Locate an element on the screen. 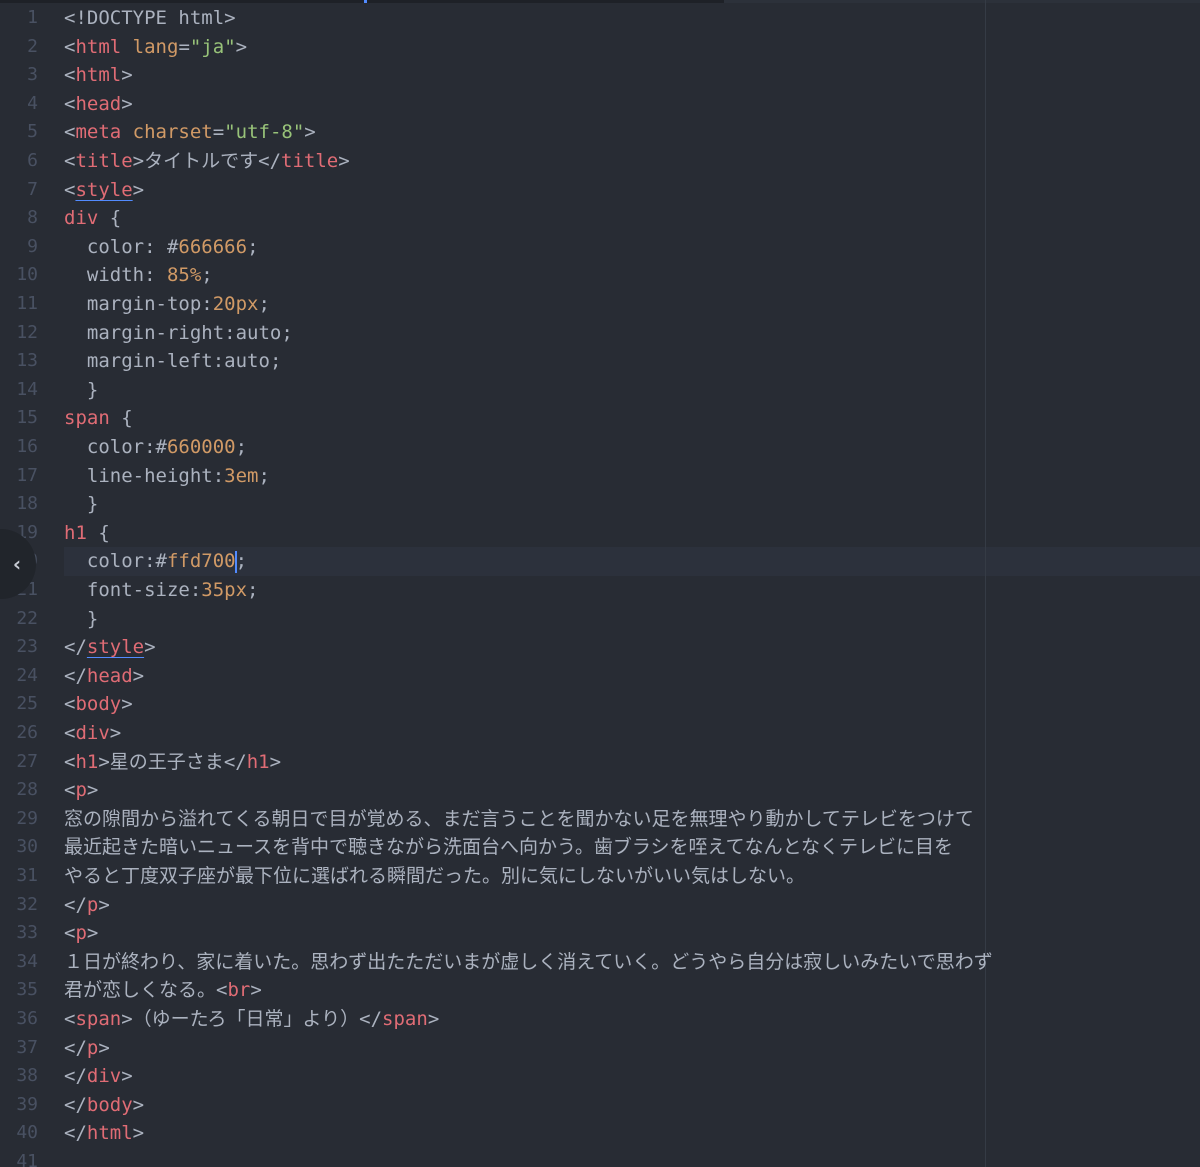 This screenshot has width=1200, height=1167. code-line: <title>タイトルです</title> is located at coordinates (207, 161).